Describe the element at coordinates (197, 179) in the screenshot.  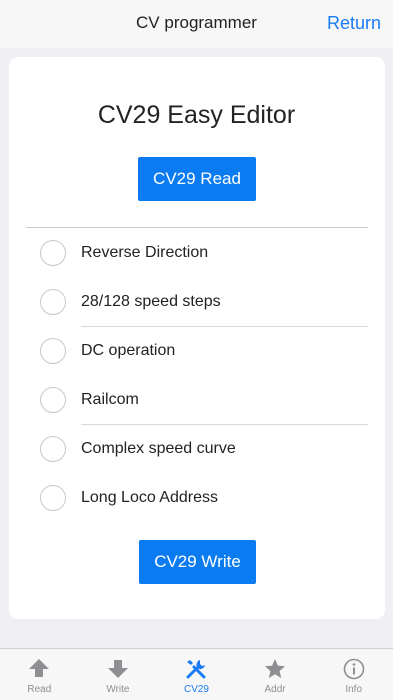
I see `cv29-read-button: CV29 Read` at that location.